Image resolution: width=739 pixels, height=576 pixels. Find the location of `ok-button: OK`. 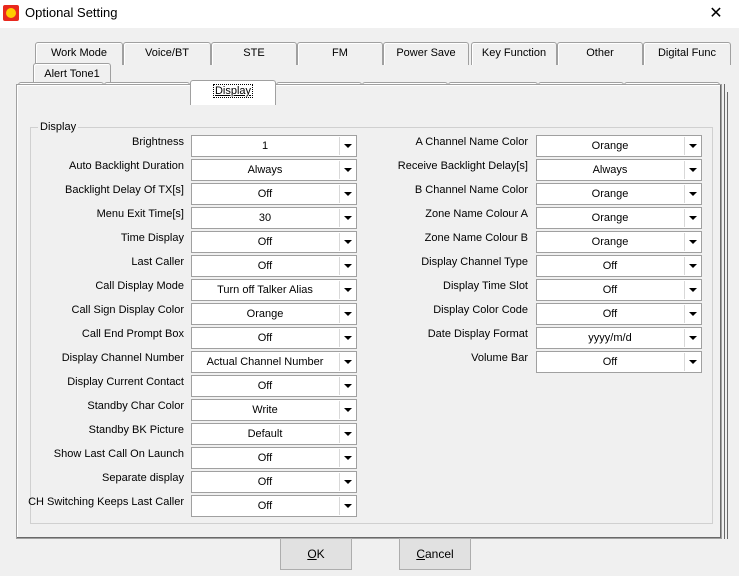

ok-button: OK is located at coordinates (316, 554).